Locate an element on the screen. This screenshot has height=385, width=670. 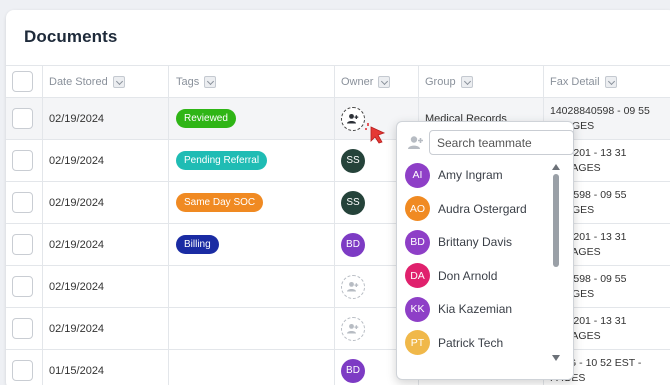
column-header-tags: Tags is located at coordinates (196, 81).